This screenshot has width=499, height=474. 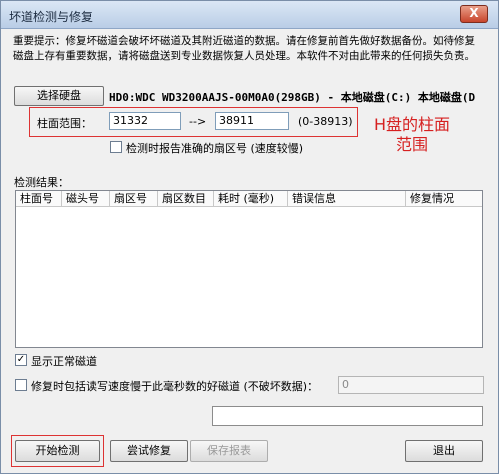 I want to click on close-button: X, so click(x=474, y=14).